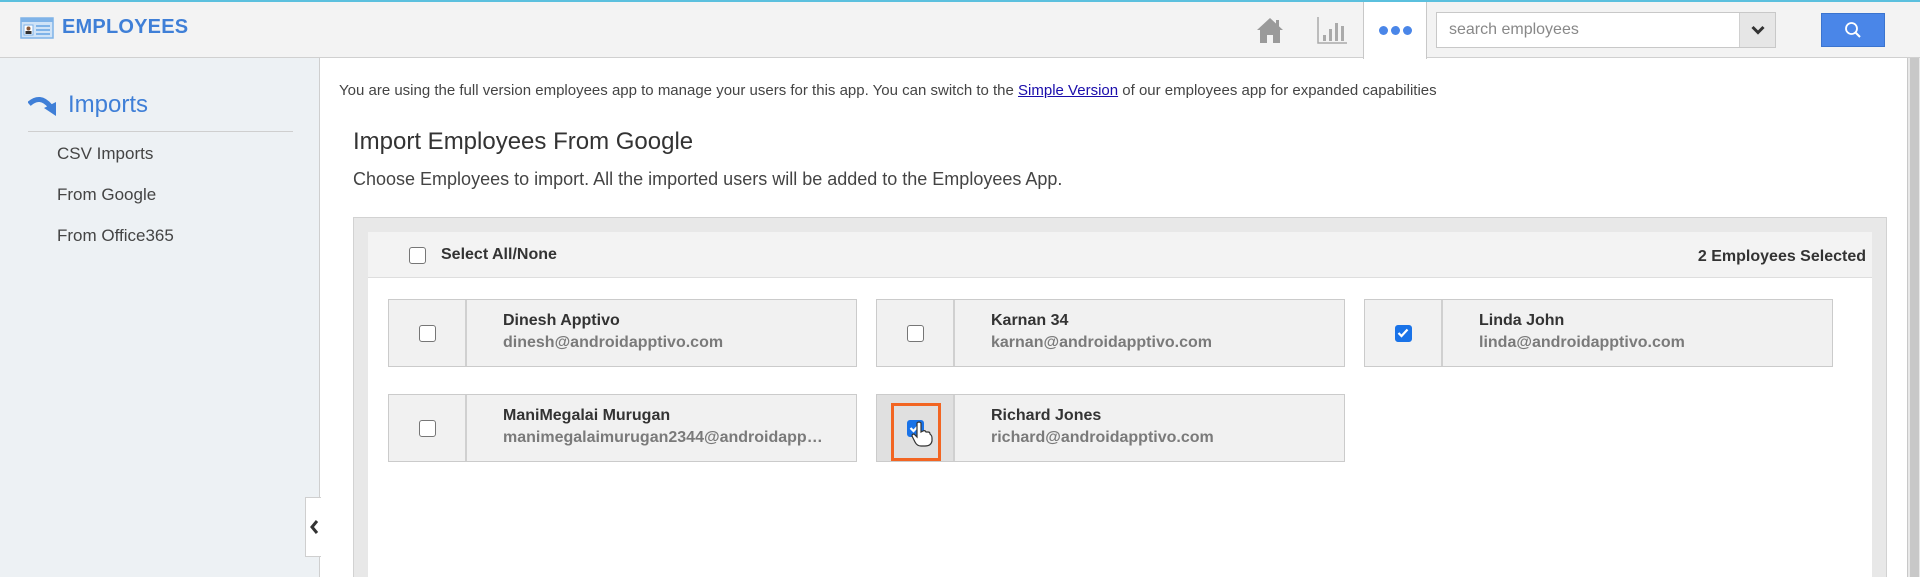 This screenshot has width=1920, height=578. I want to click on simple-version-link: Simple Version, so click(1068, 90).